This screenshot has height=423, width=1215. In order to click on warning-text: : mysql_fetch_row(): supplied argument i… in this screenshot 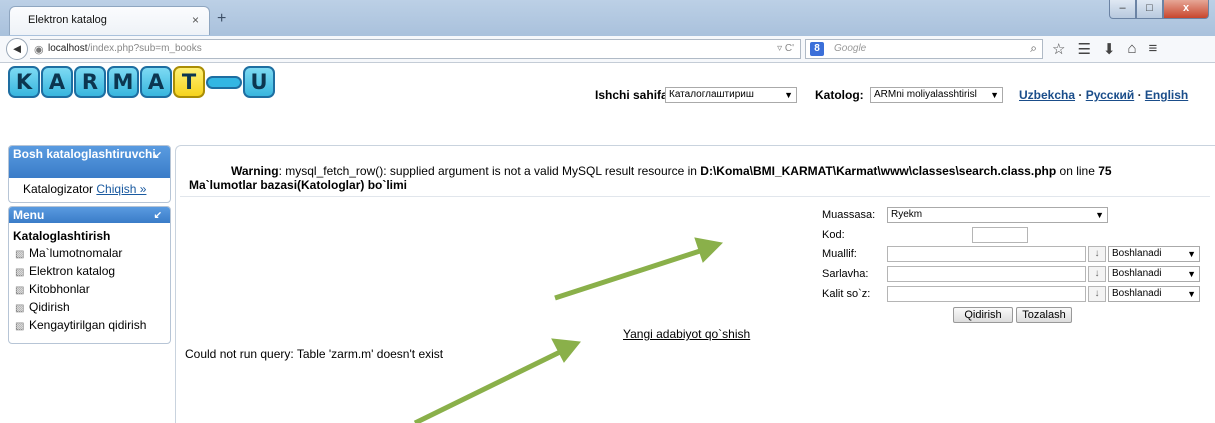, I will do `click(489, 171)`.